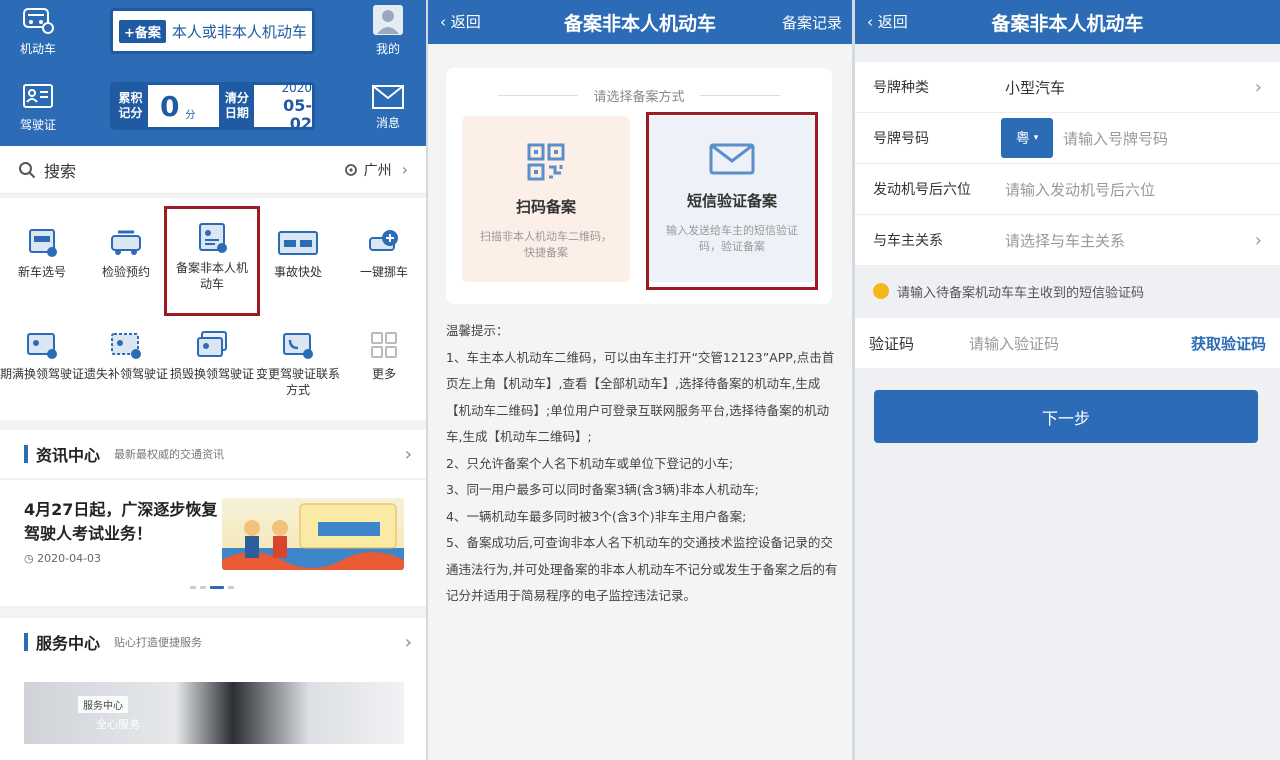 The height and width of the screenshot is (760, 1280). I want to click on news-item-title: 4月27日起，广深逐步恢复驾驶人考试业务！, so click(121, 521).